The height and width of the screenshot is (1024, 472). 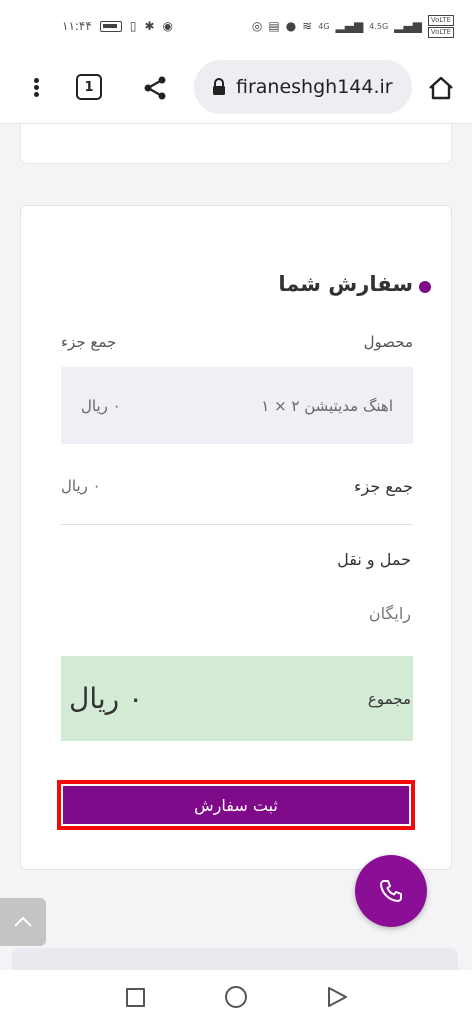 I want to click on tab-count: 1, so click(x=89, y=87).